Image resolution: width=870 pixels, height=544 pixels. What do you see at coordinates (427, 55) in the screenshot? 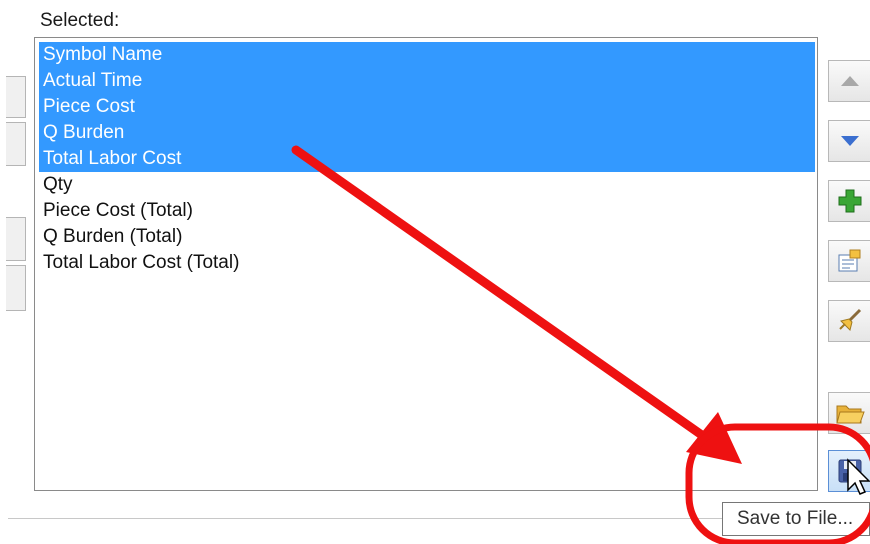
I see `list-item: Symbol Name` at bounding box center [427, 55].